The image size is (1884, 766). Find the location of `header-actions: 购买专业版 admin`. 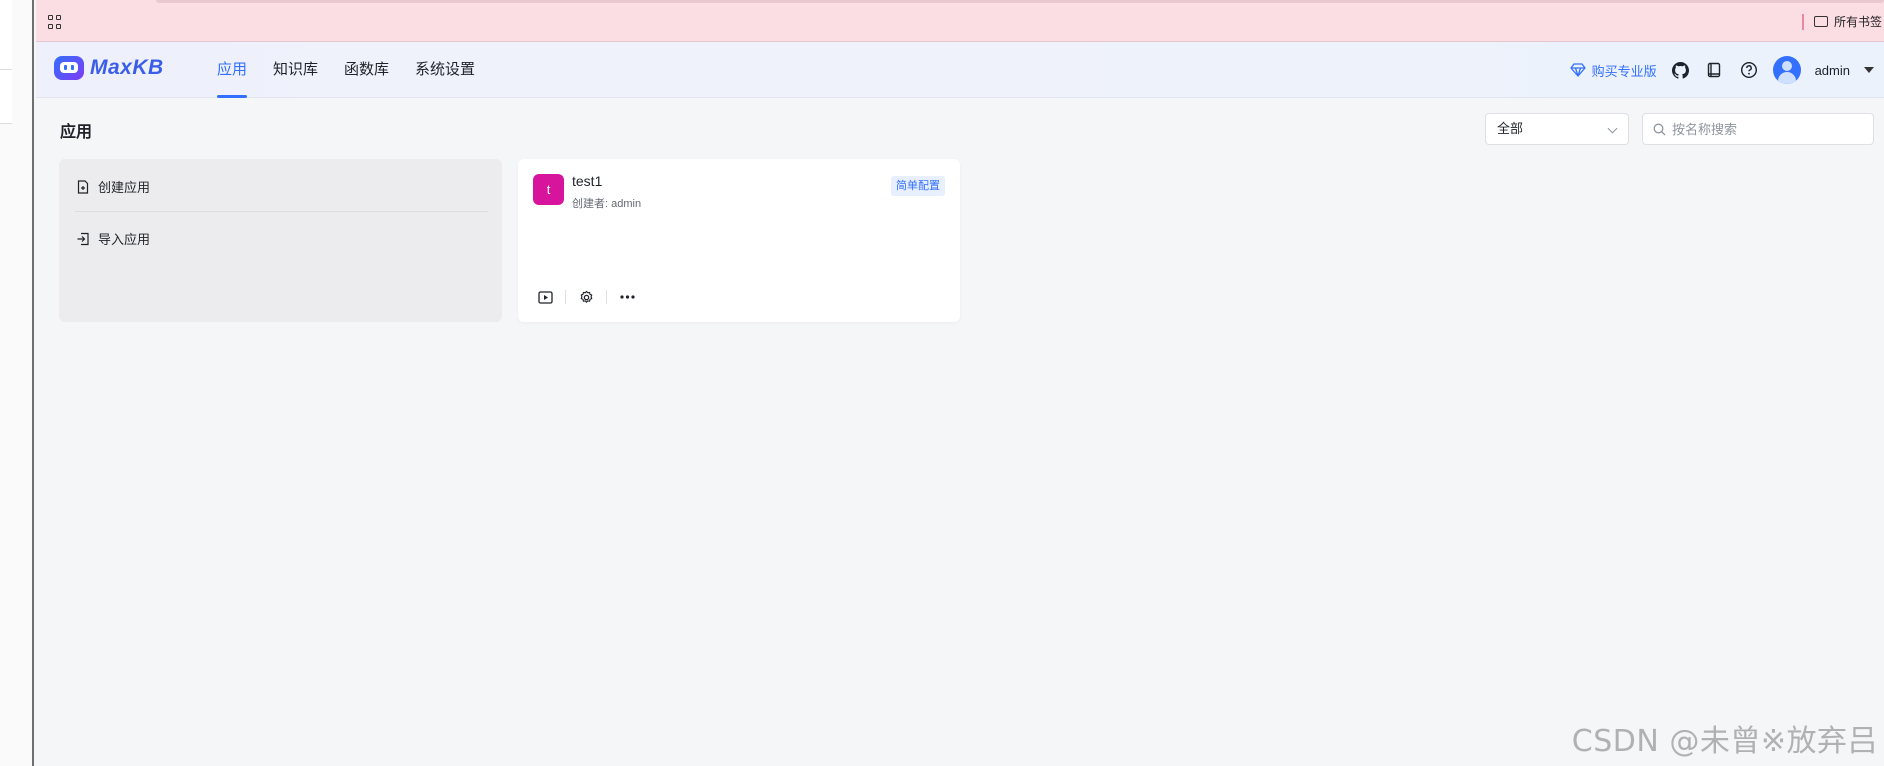

header-actions: 购买专业版 admin is located at coordinates (1721, 70).